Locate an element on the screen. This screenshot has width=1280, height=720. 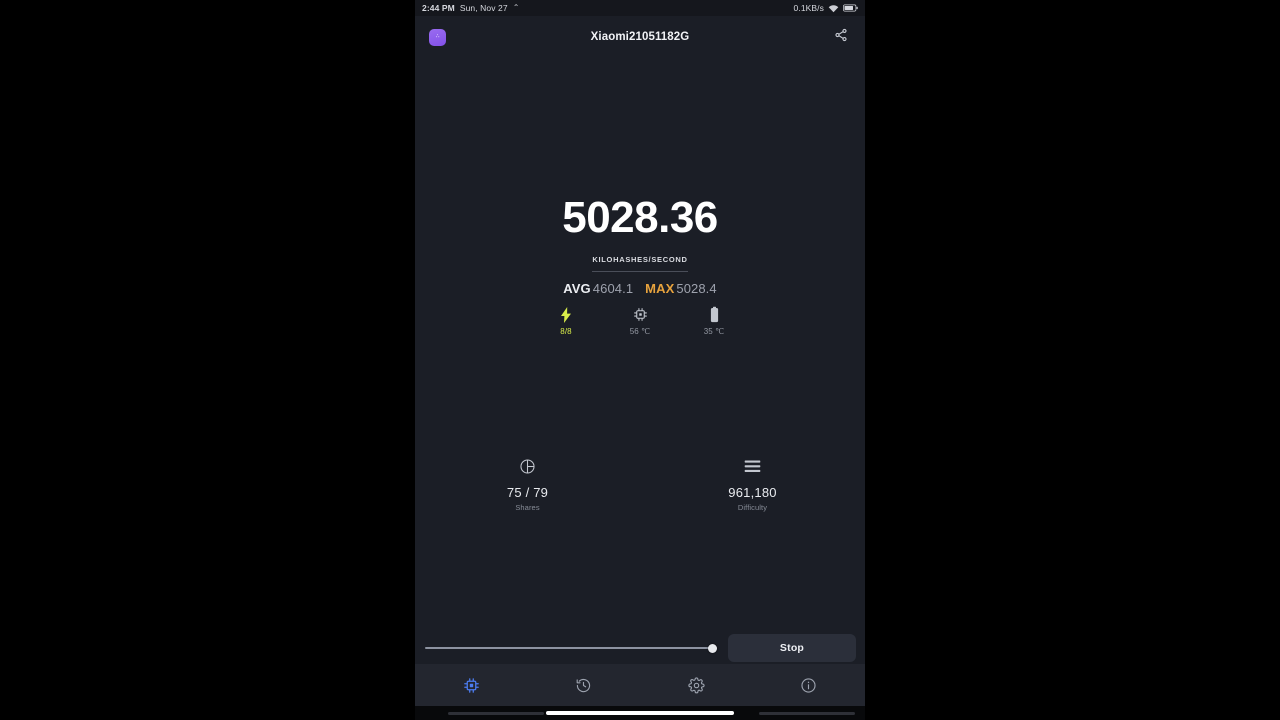
status-bar-right: 0.1KB/s is located at coordinates (826, 8).